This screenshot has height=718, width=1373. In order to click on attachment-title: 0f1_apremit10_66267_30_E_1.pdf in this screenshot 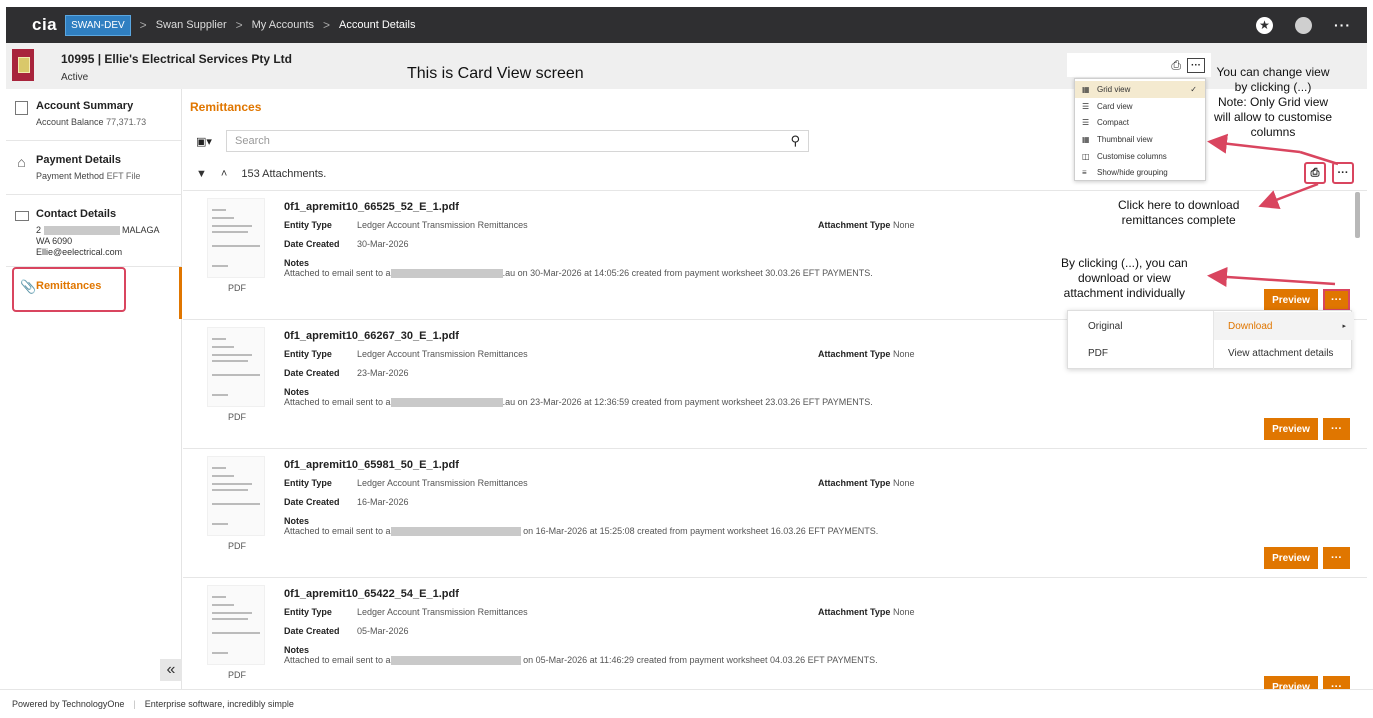, I will do `click(371, 336)`.